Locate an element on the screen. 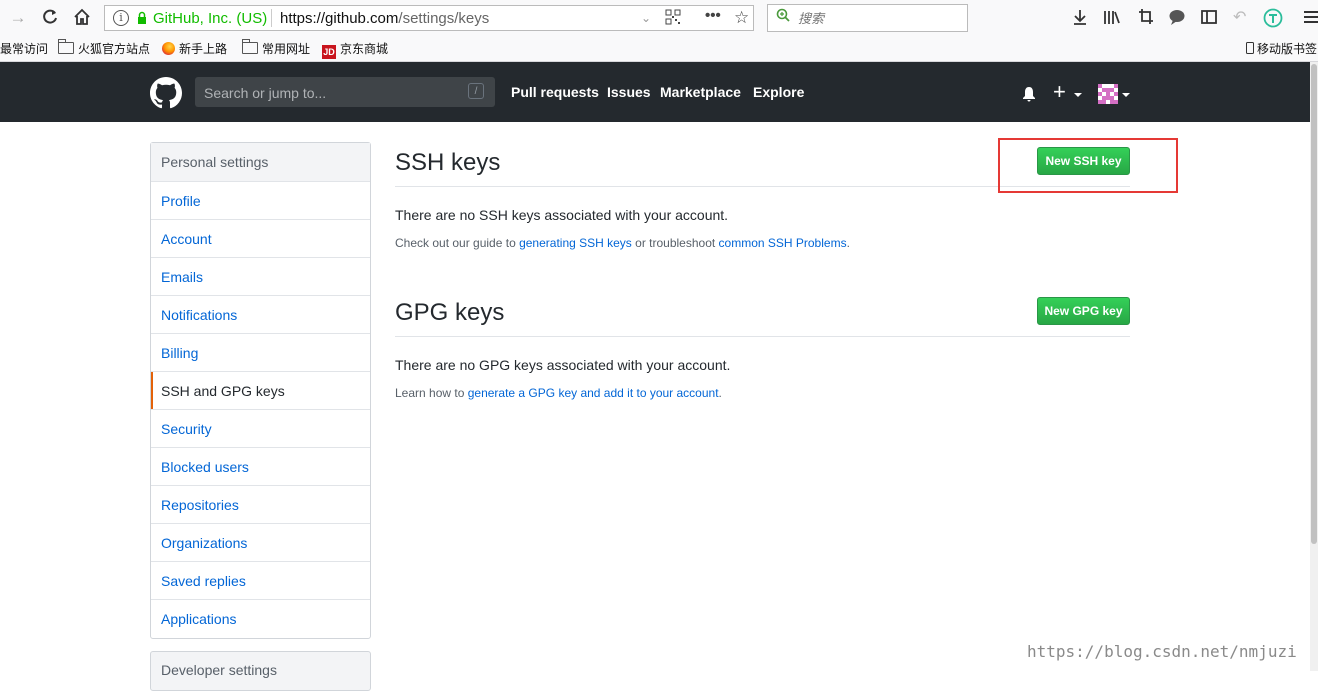  common-ssh-problems-link: common SSH Problems is located at coordinates (783, 243).